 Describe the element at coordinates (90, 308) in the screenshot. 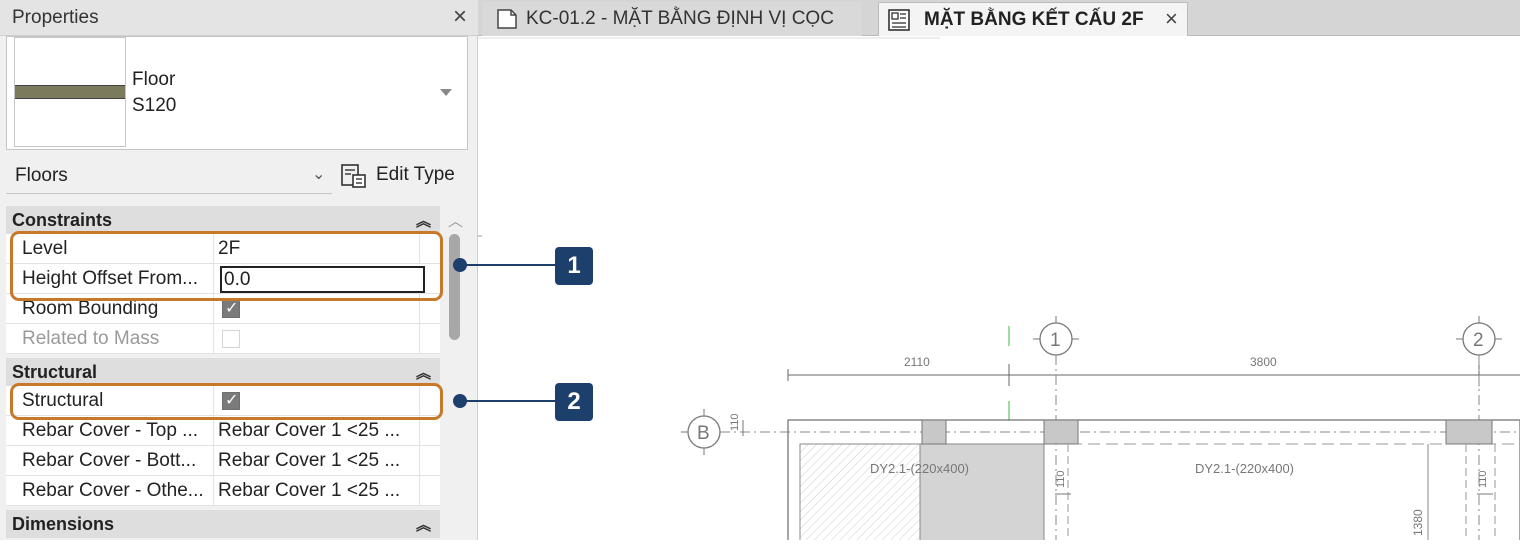

I see `property-label: Room Bounding` at that location.